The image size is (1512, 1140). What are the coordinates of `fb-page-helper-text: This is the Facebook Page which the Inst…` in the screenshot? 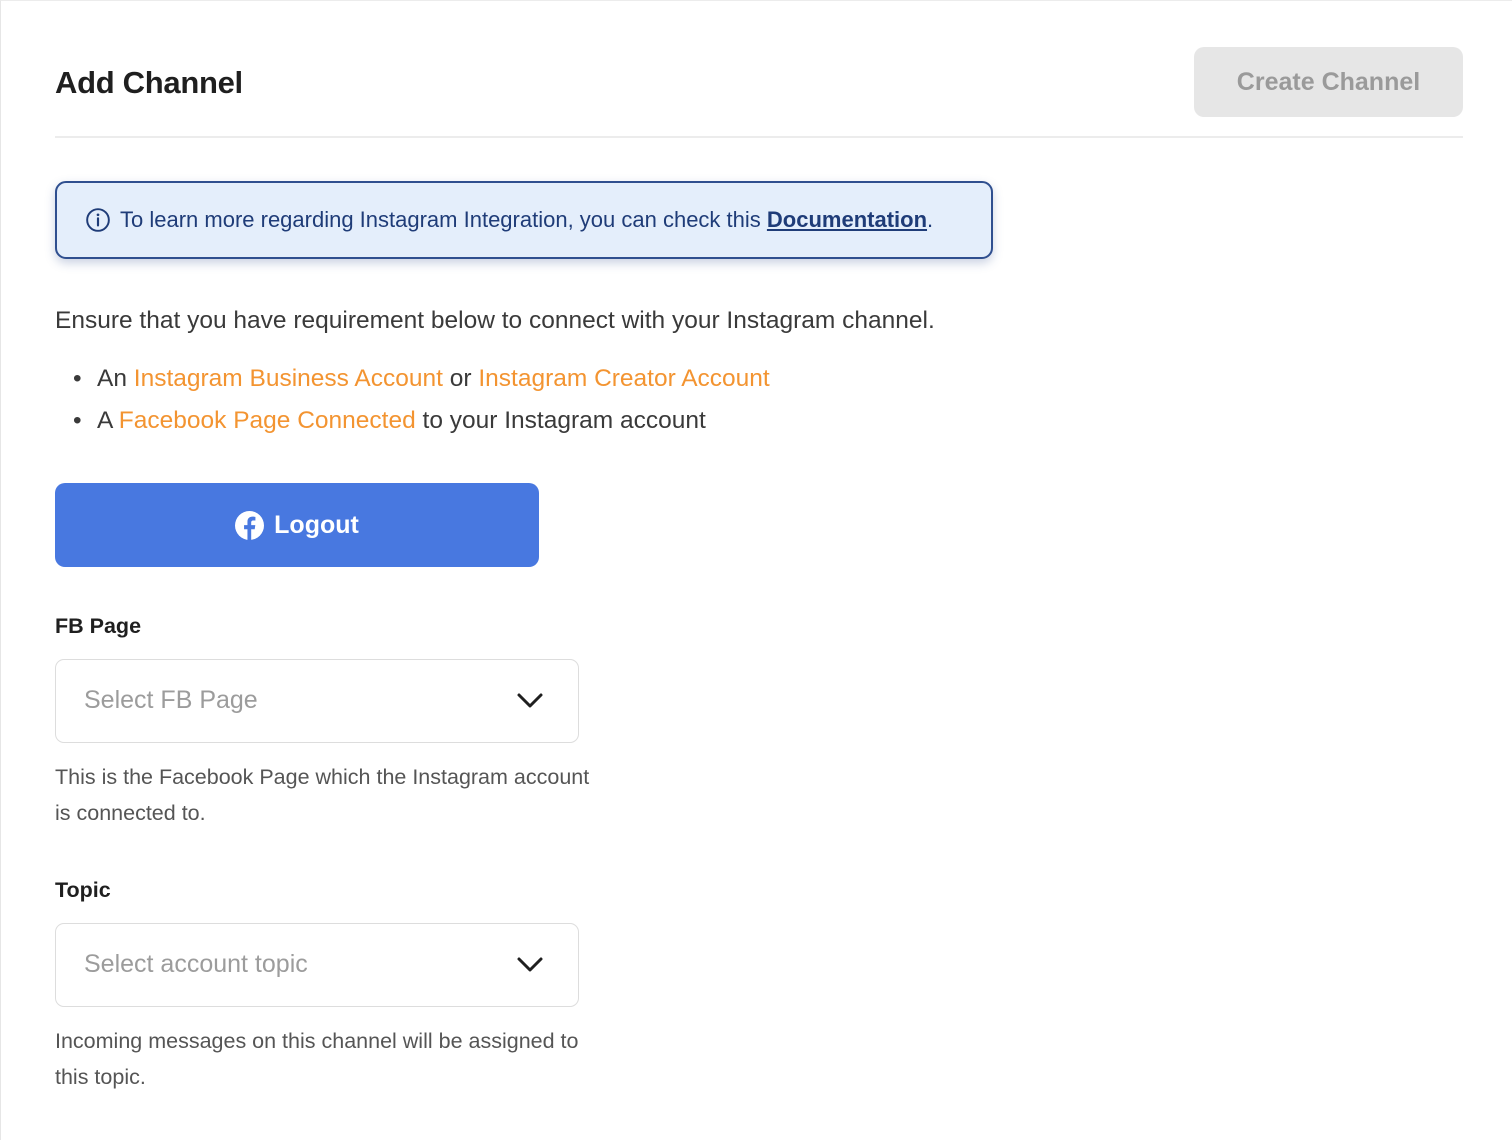 It's located at (322, 795).